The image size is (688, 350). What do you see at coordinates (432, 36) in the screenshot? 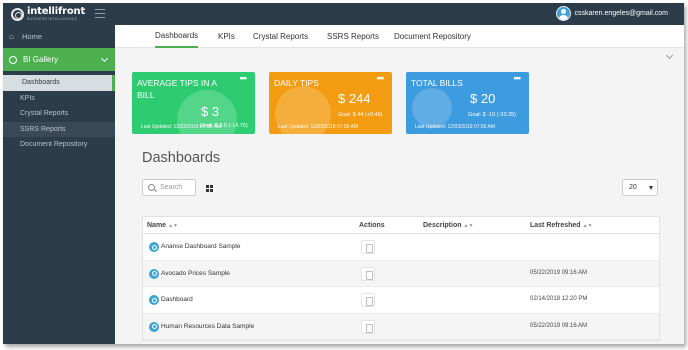
I see `tab-document-repository: Document Repository` at bounding box center [432, 36].